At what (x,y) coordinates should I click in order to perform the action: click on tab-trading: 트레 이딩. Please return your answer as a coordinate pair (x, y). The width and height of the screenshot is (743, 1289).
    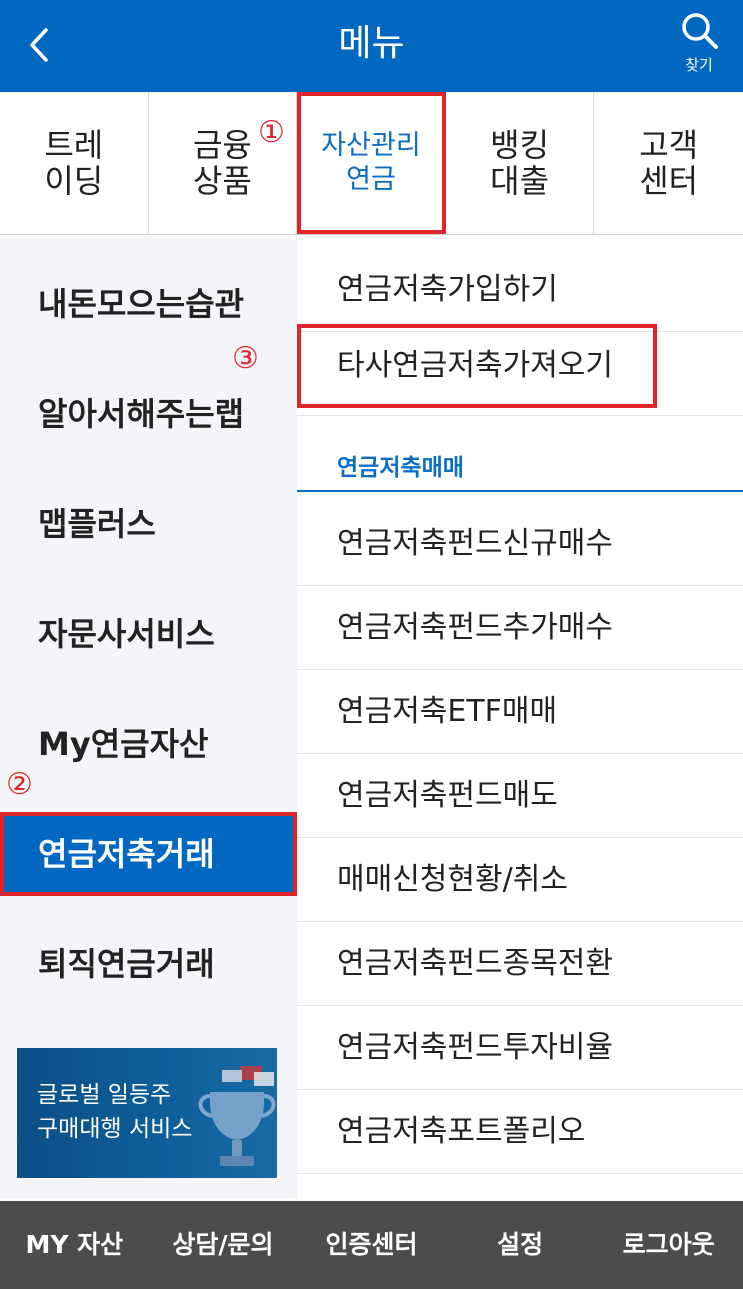
    Looking at the image, I should click on (74, 163).